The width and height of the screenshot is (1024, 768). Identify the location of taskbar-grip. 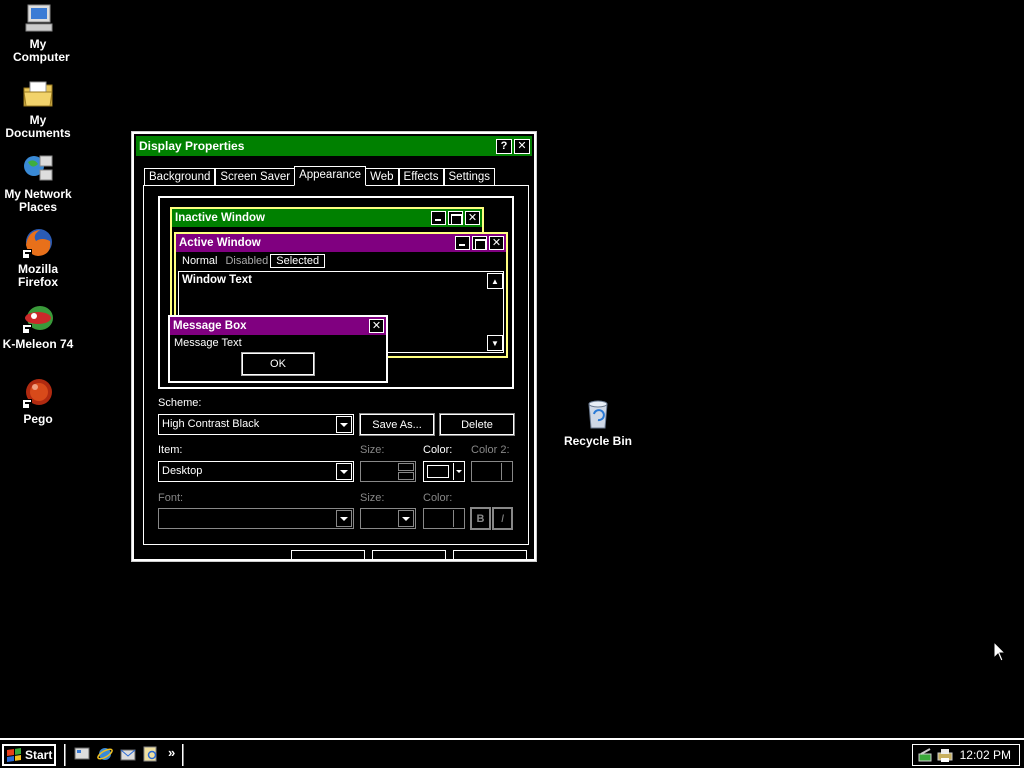
(183, 755).